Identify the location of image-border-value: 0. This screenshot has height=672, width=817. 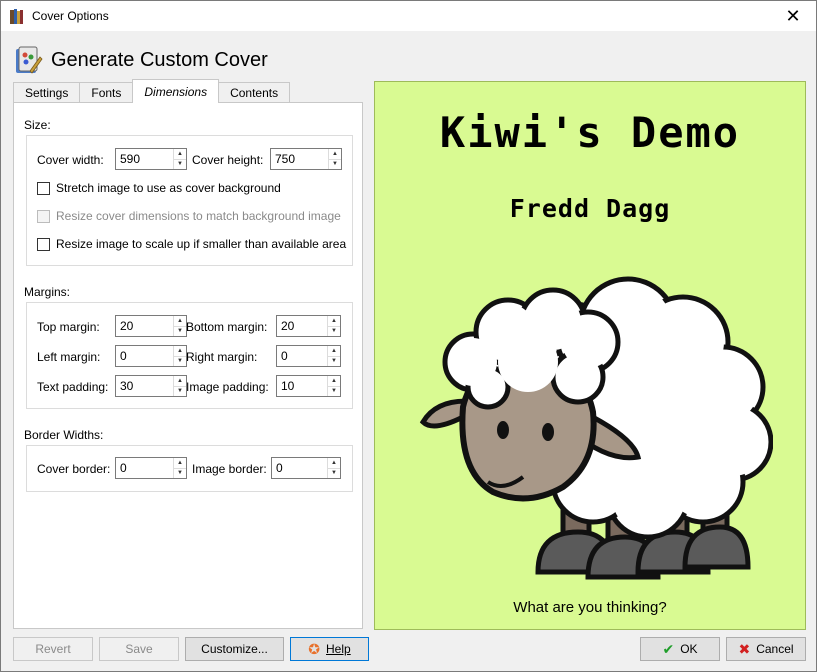
(279, 468).